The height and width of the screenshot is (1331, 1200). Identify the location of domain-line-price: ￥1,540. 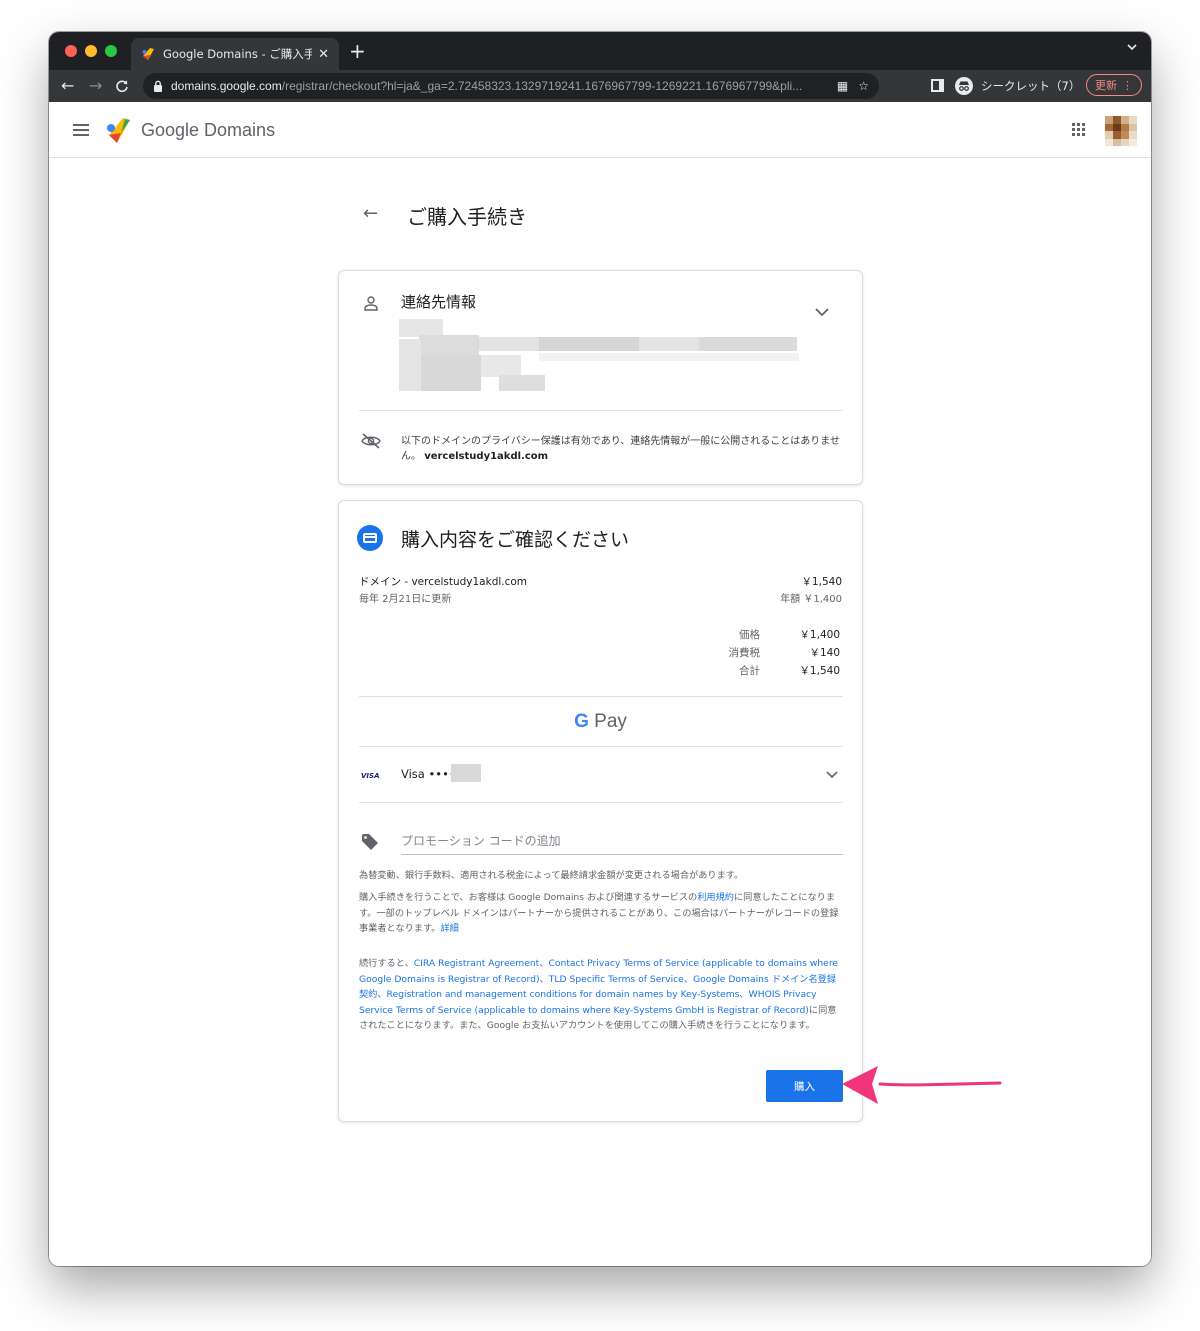
(821, 582).